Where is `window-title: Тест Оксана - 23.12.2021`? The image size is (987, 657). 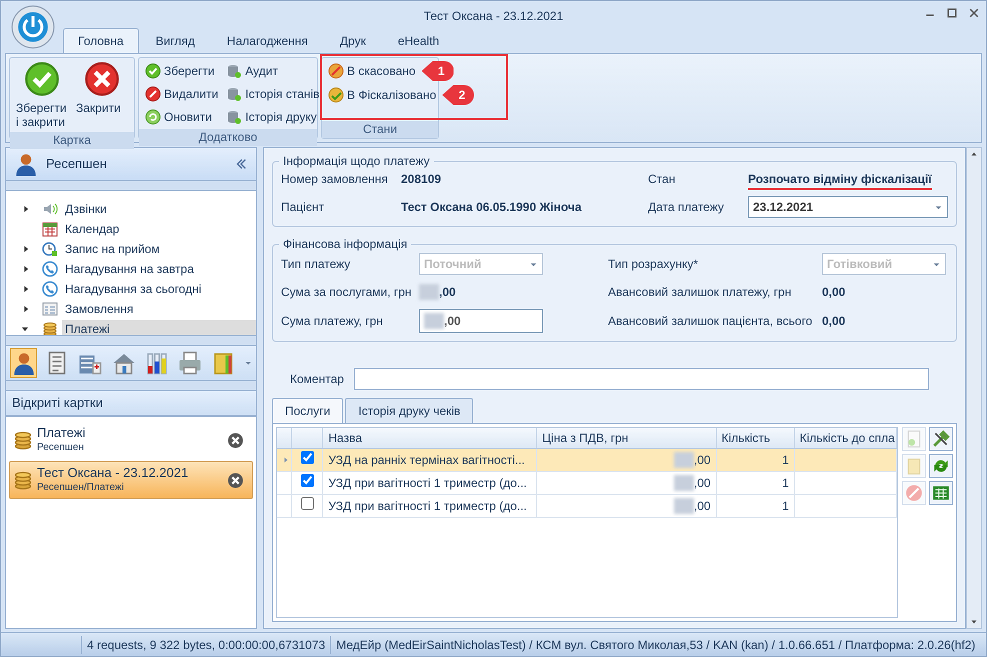
window-title: Тест Оксана - 23.12.2021 is located at coordinates (494, 16).